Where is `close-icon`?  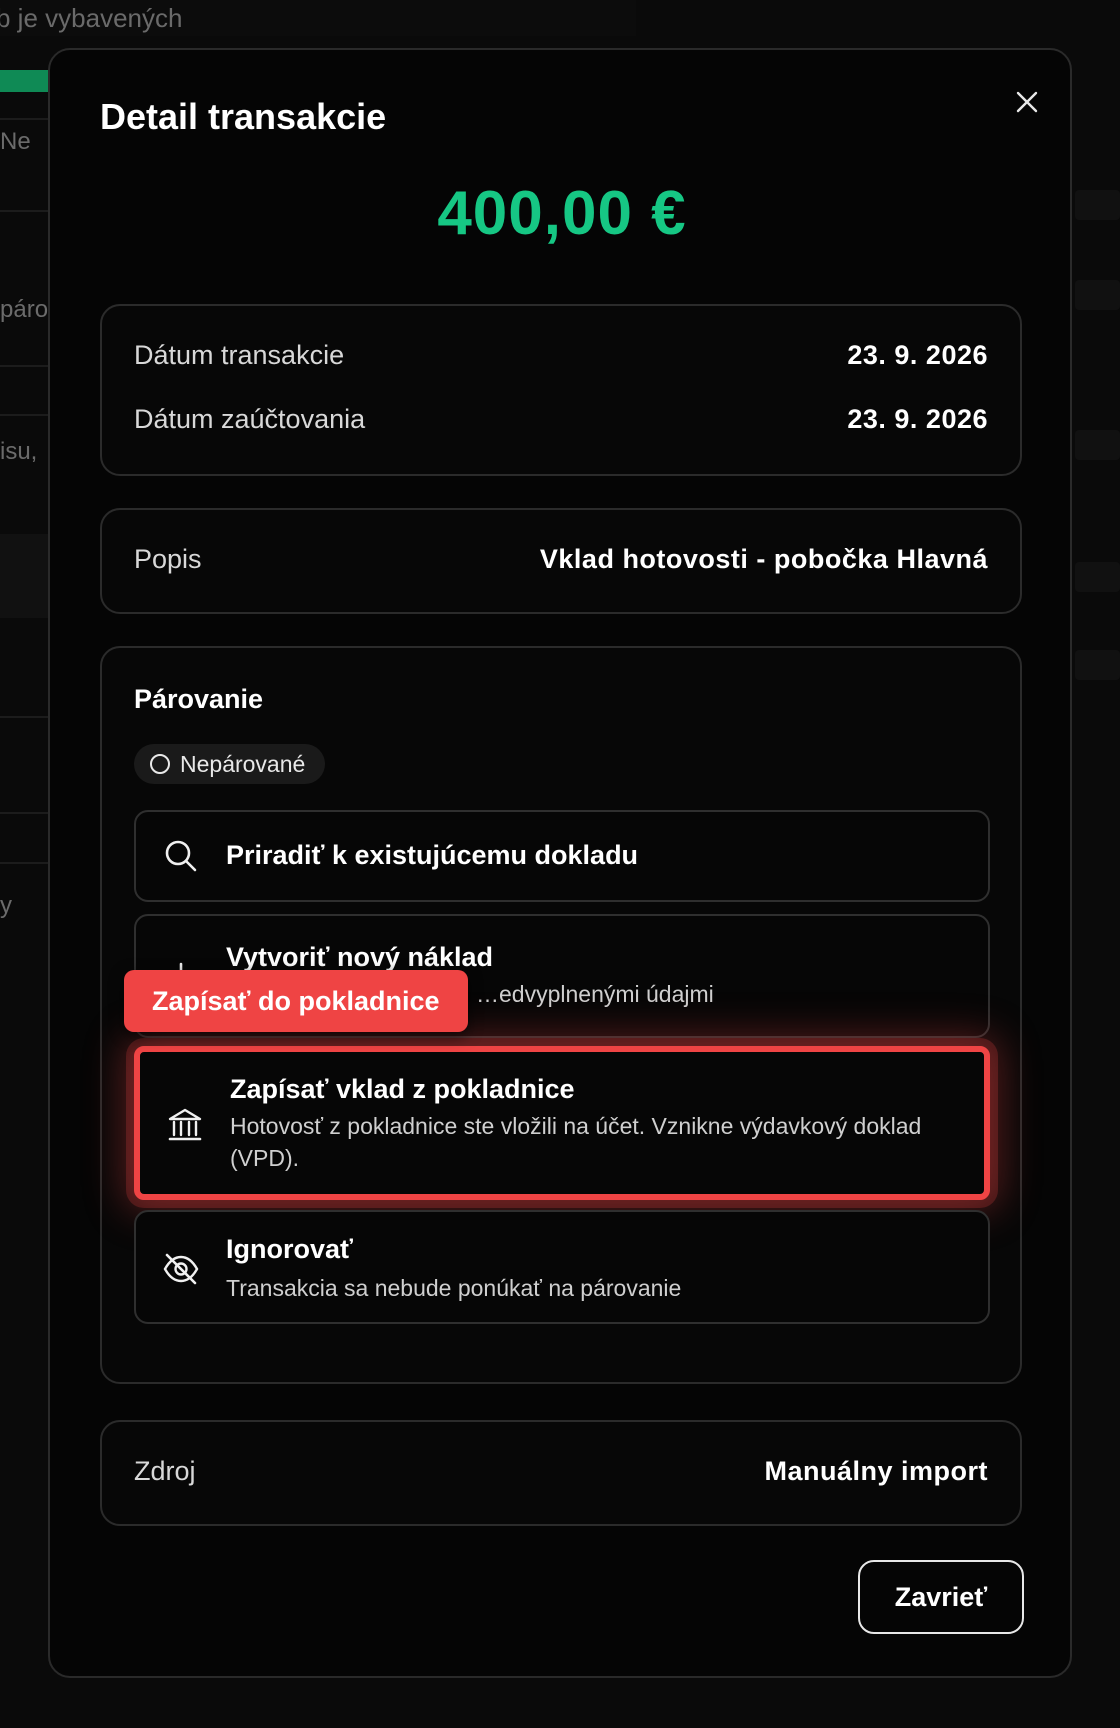 close-icon is located at coordinates (1027, 102).